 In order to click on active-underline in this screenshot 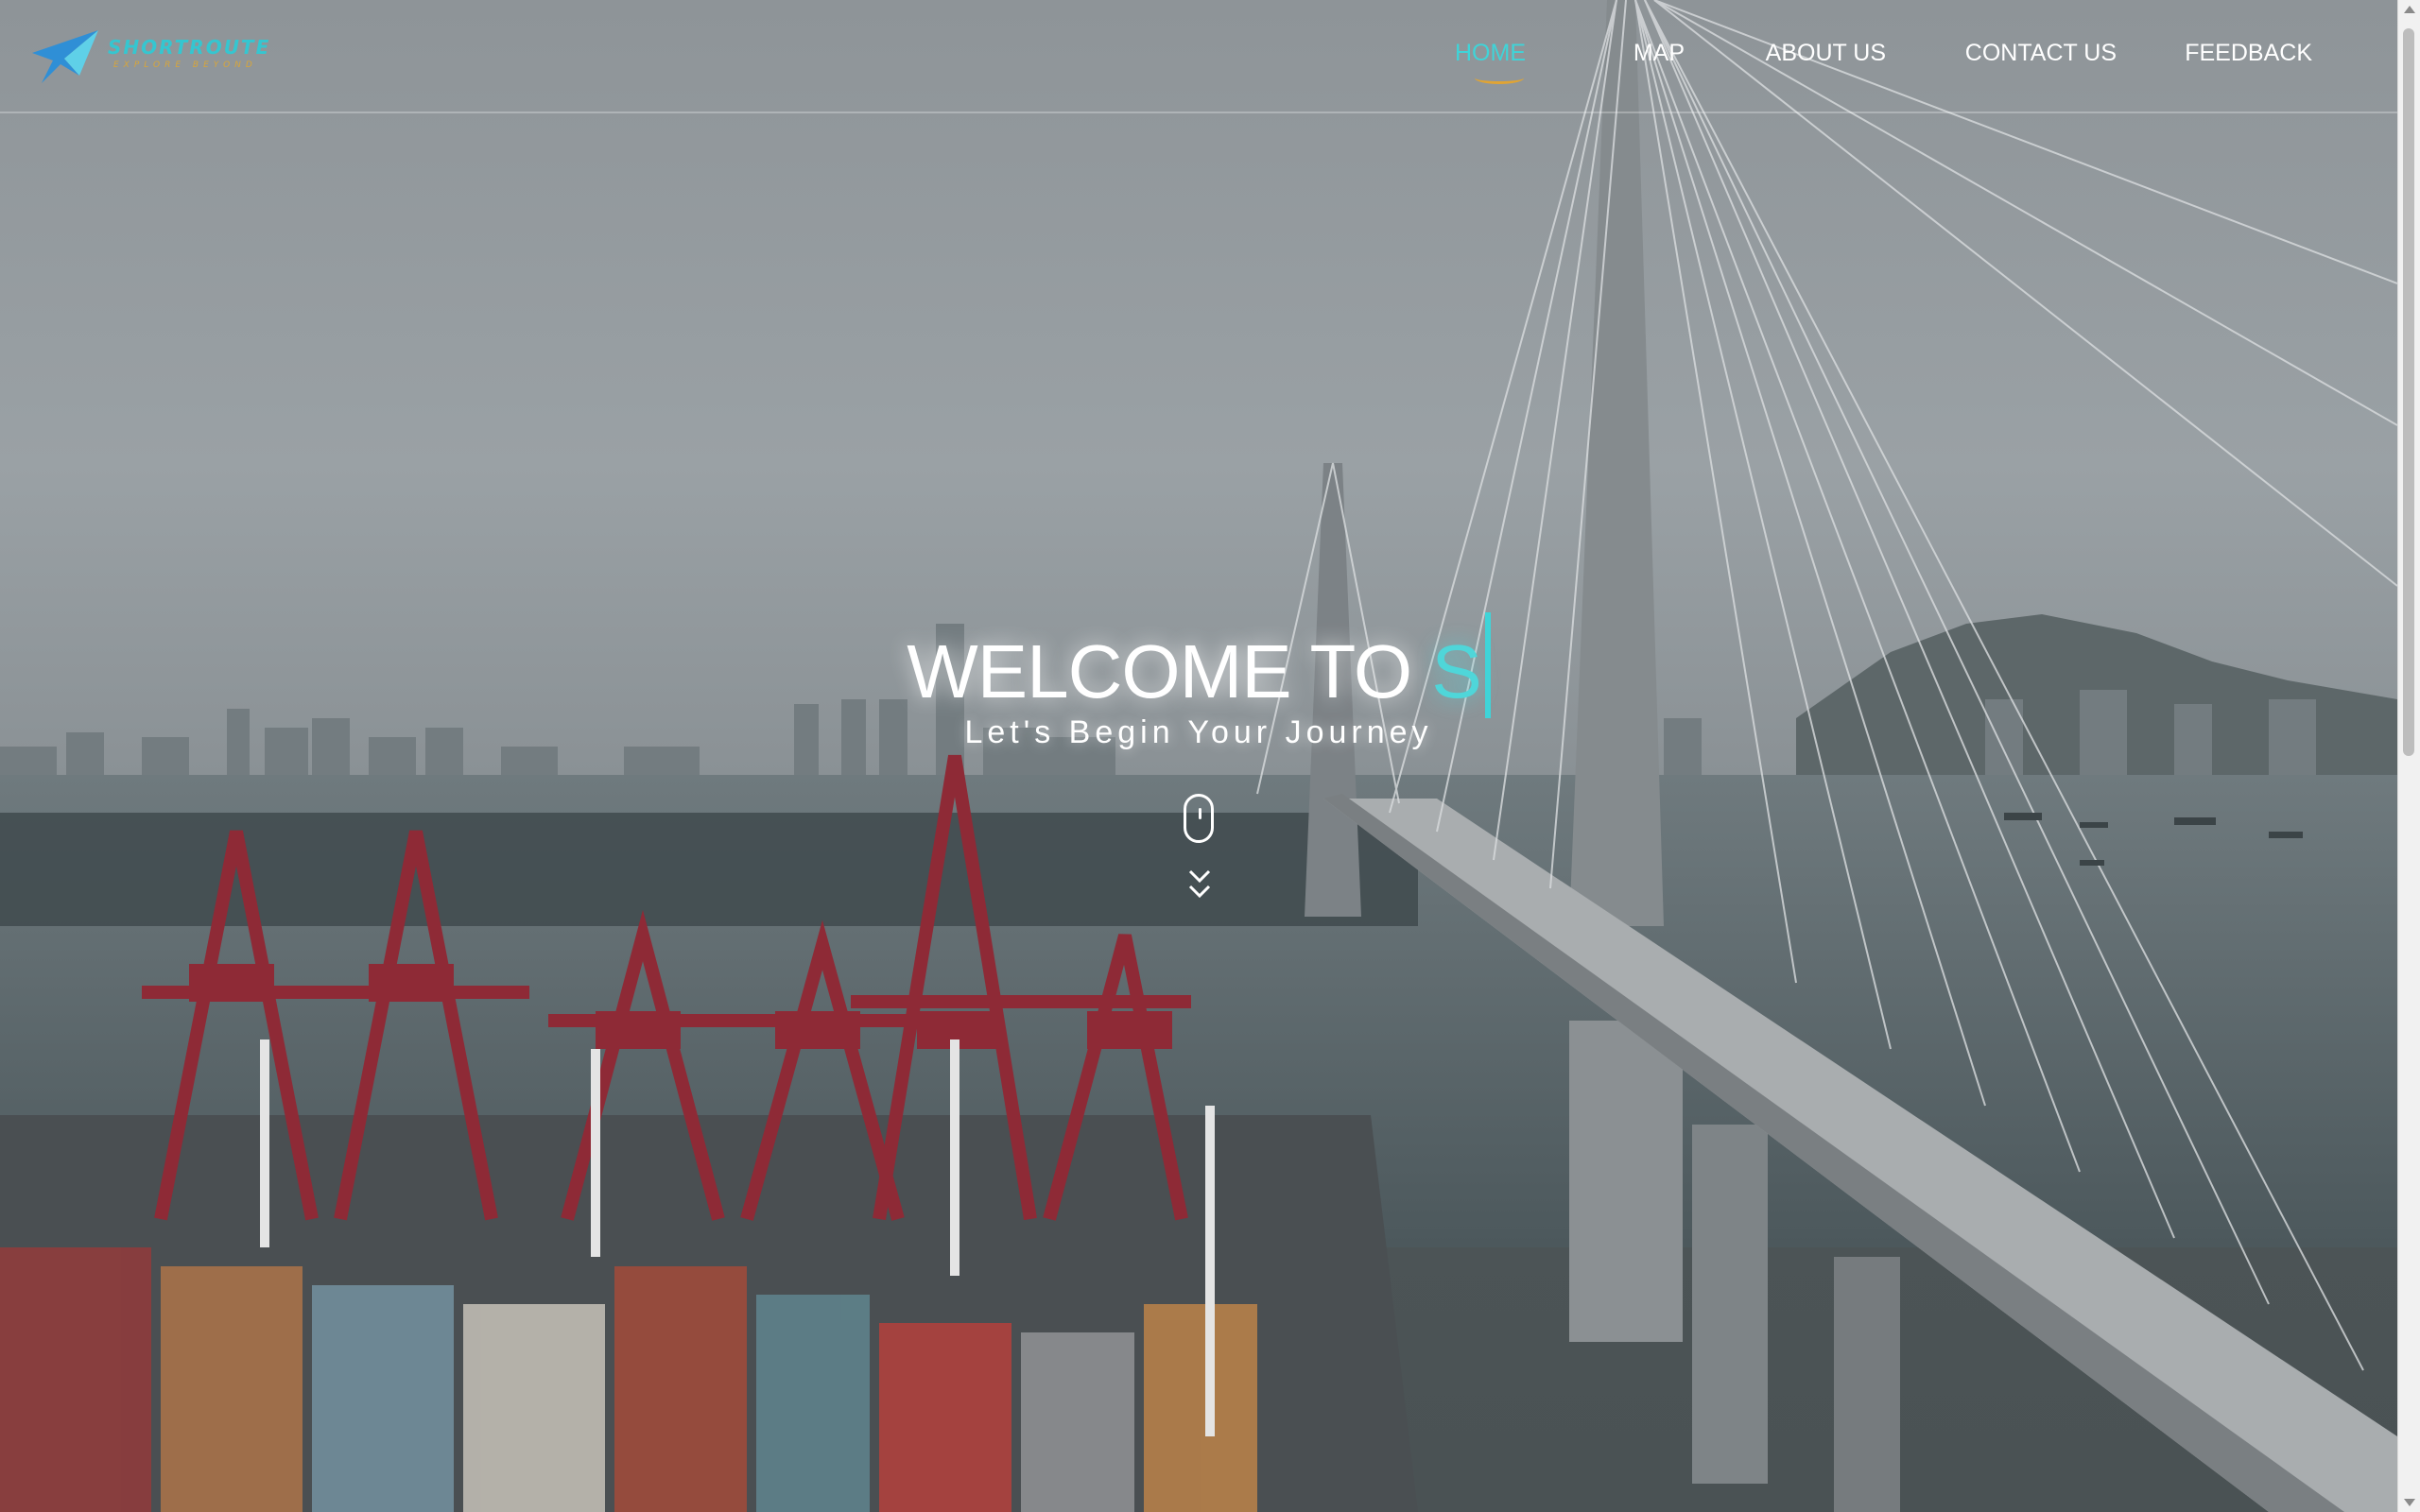, I will do `click(1499, 78)`.